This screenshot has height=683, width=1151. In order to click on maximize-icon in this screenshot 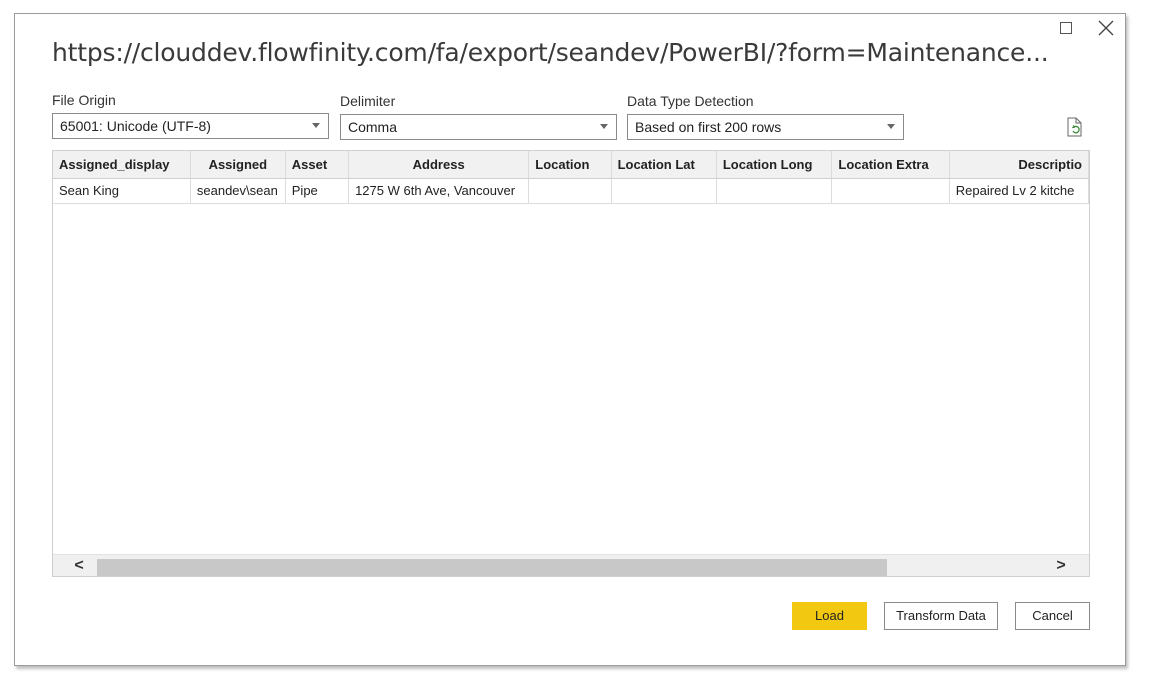, I will do `click(1066, 28)`.